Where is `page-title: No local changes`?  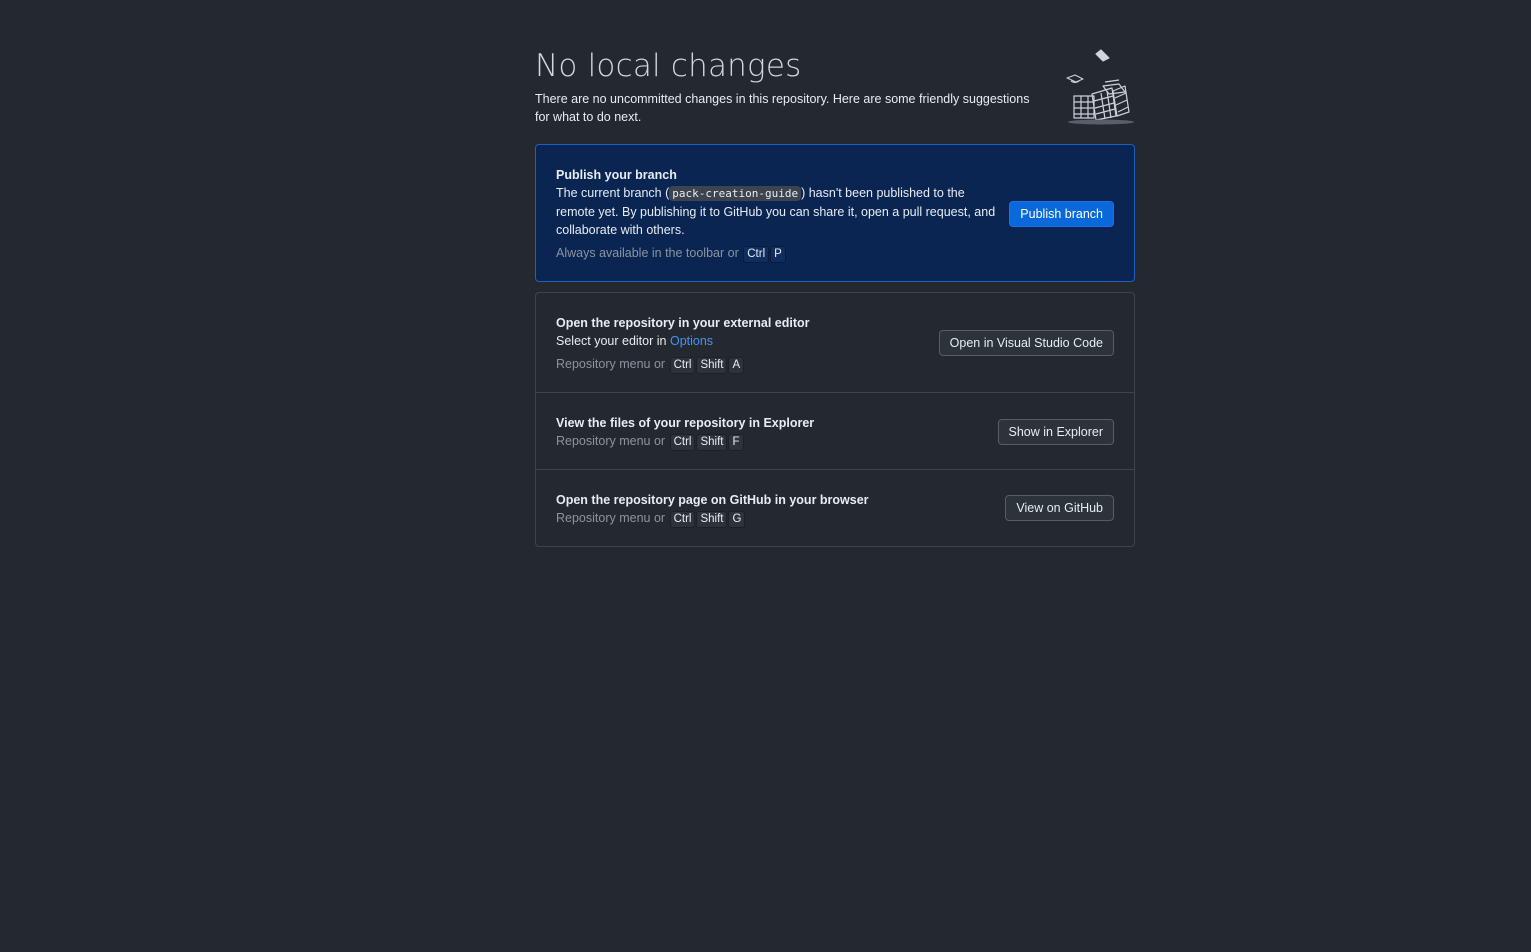
page-title: No local changes is located at coordinates (668, 66).